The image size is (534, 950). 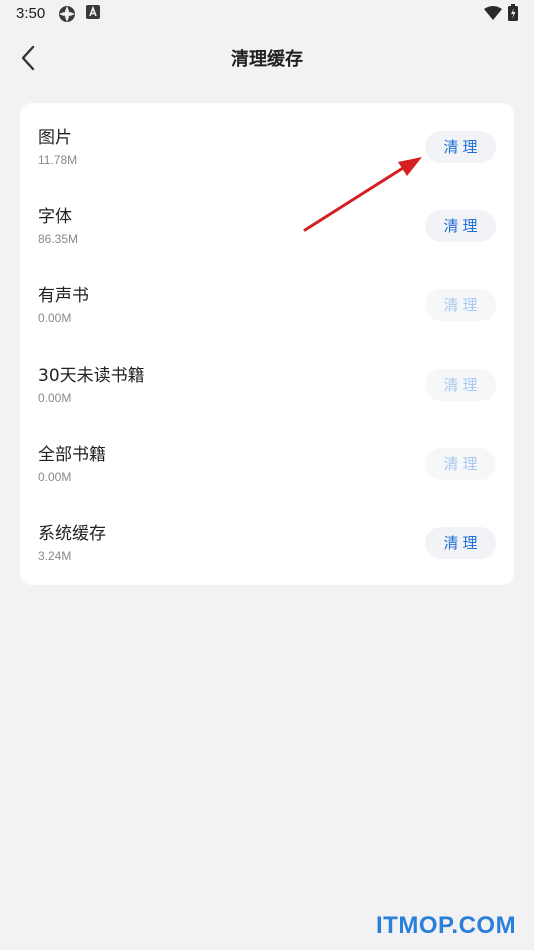 I want to click on wifi-icon, so click(x=493, y=13).